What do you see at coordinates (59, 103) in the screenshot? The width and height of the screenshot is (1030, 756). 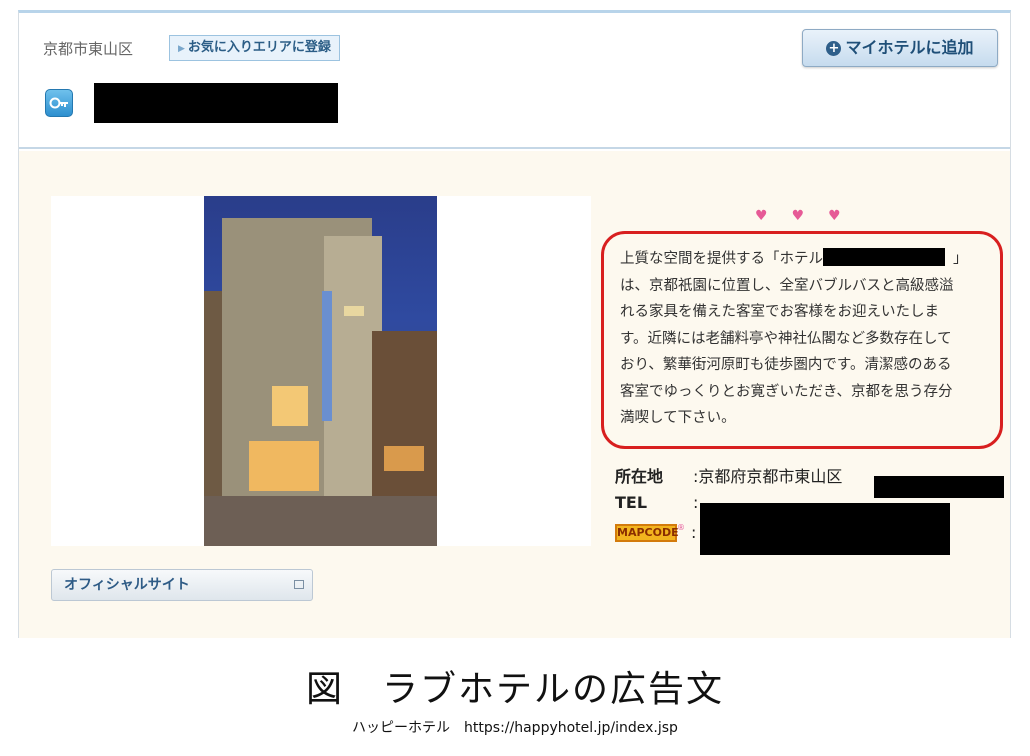 I see `key-icon` at bounding box center [59, 103].